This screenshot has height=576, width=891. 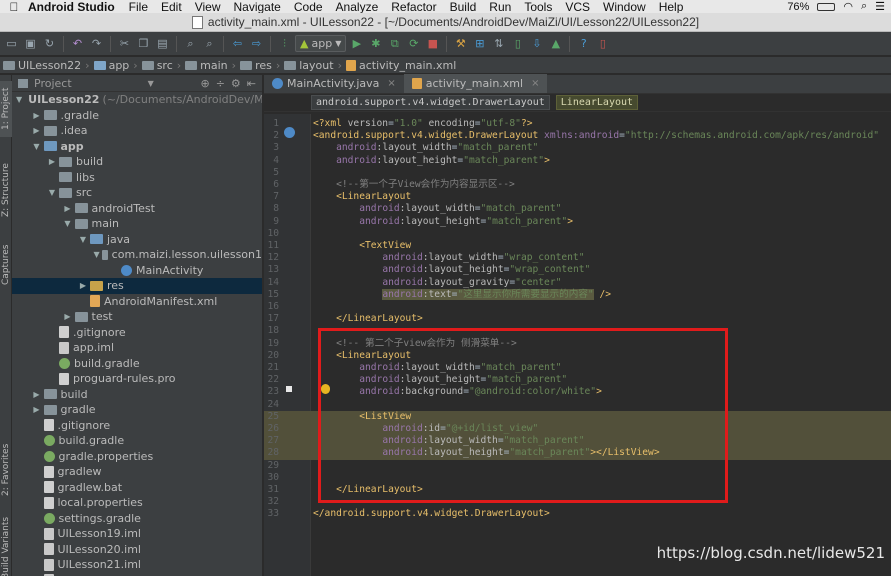 I want to click on avd-manager-icon: ▯, so click(x=517, y=43).